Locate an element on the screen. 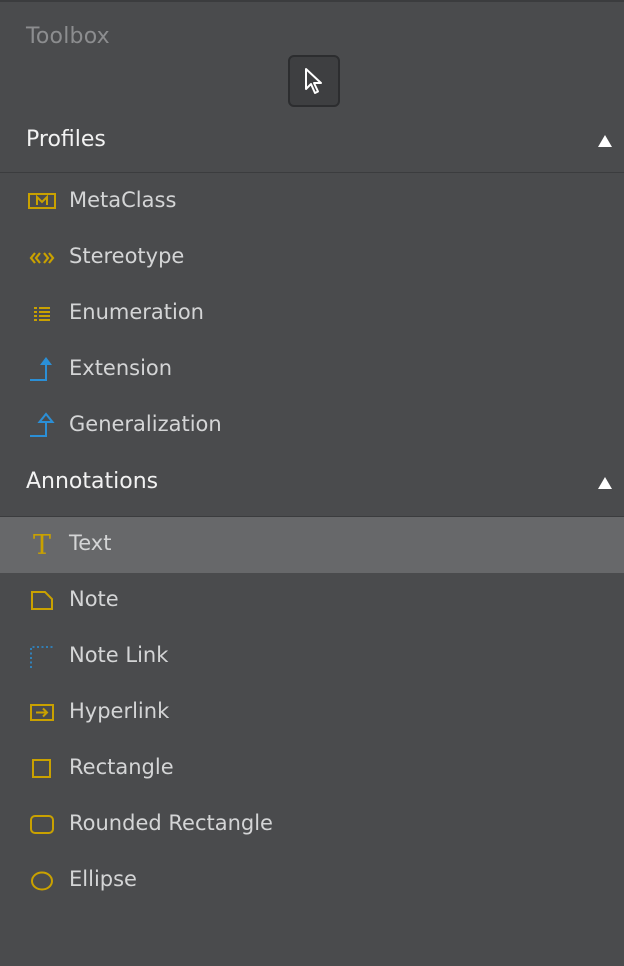 The image size is (624, 966). section-divider is located at coordinates (312, 172).